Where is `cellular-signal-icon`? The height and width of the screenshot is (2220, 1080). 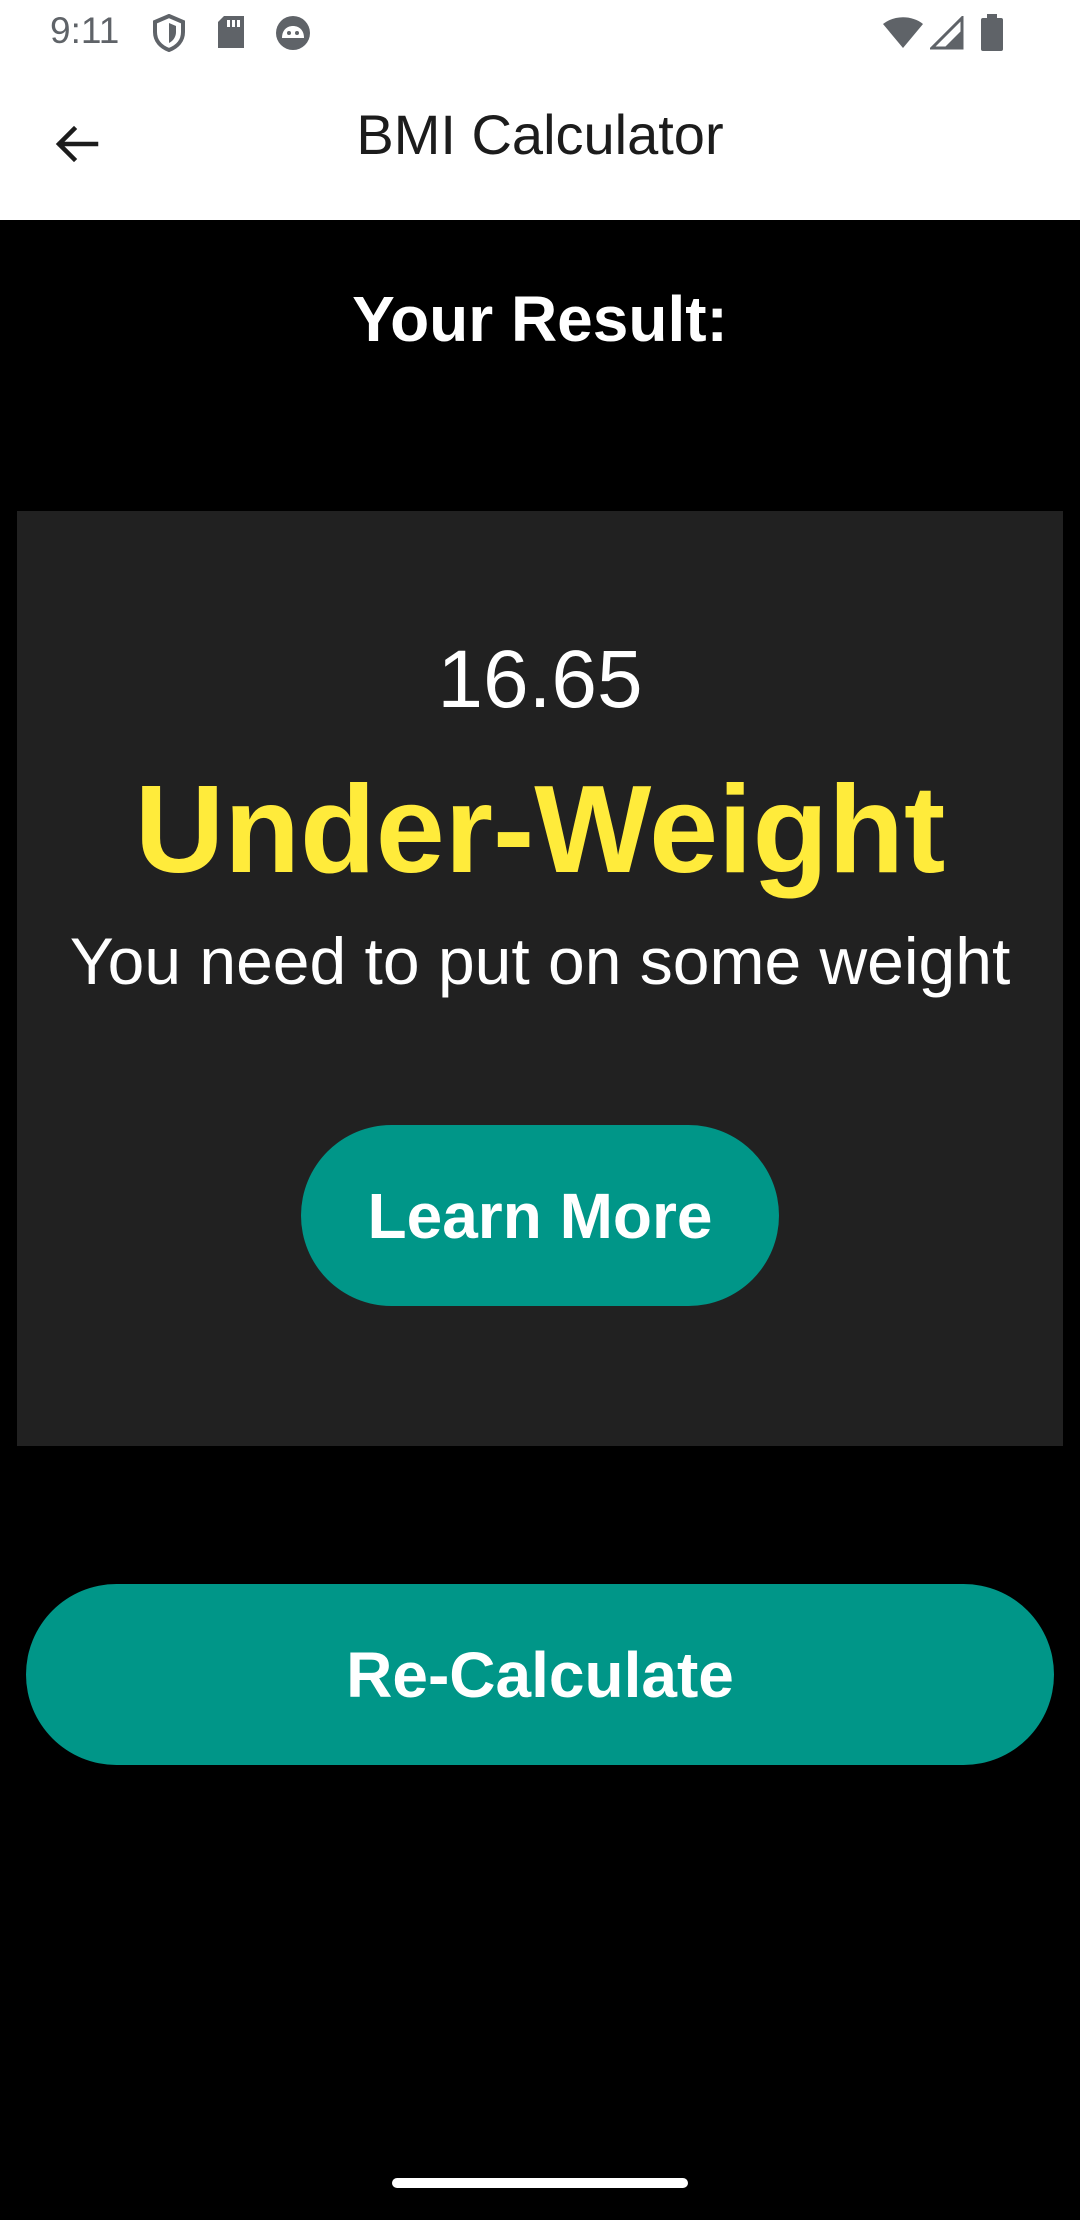
cellular-signal-icon is located at coordinates (946, 34).